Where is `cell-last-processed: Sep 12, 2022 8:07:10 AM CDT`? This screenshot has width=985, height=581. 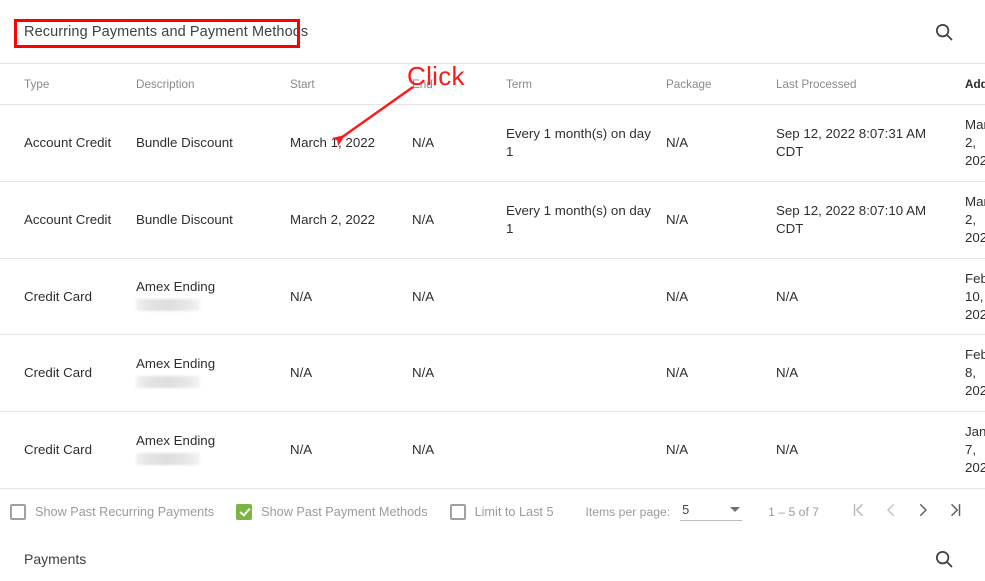
cell-last-processed: Sep 12, 2022 8:07:10 AM CDT is located at coordinates (864, 220).